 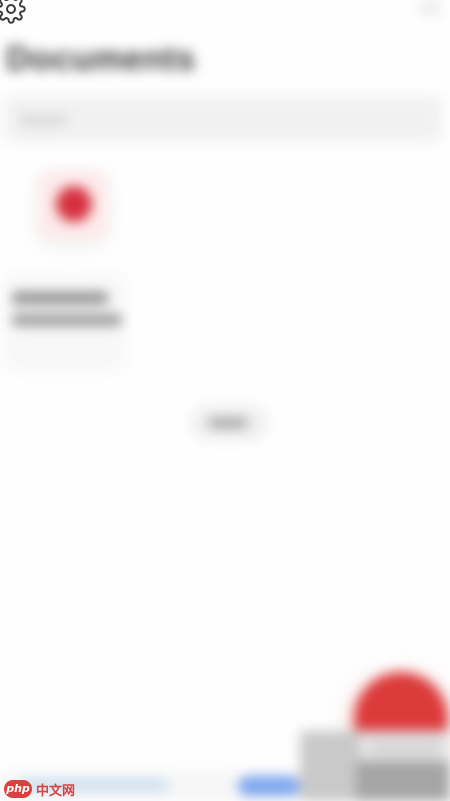 What do you see at coordinates (269, 786) in the screenshot?
I see `bottom-bar-right-button` at bounding box center [269, 786].